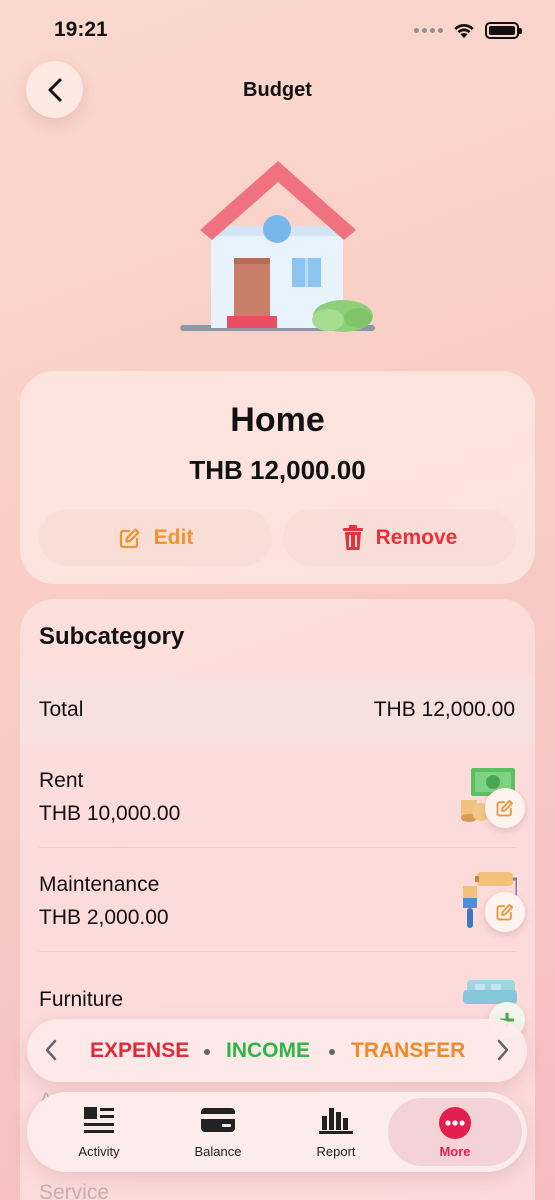 The width and height of the screenshot is (555, 1200). Describe the element at coordinates (139, 1051) in the screenshot. I see `expense-tab: EXPENSE` at that location.